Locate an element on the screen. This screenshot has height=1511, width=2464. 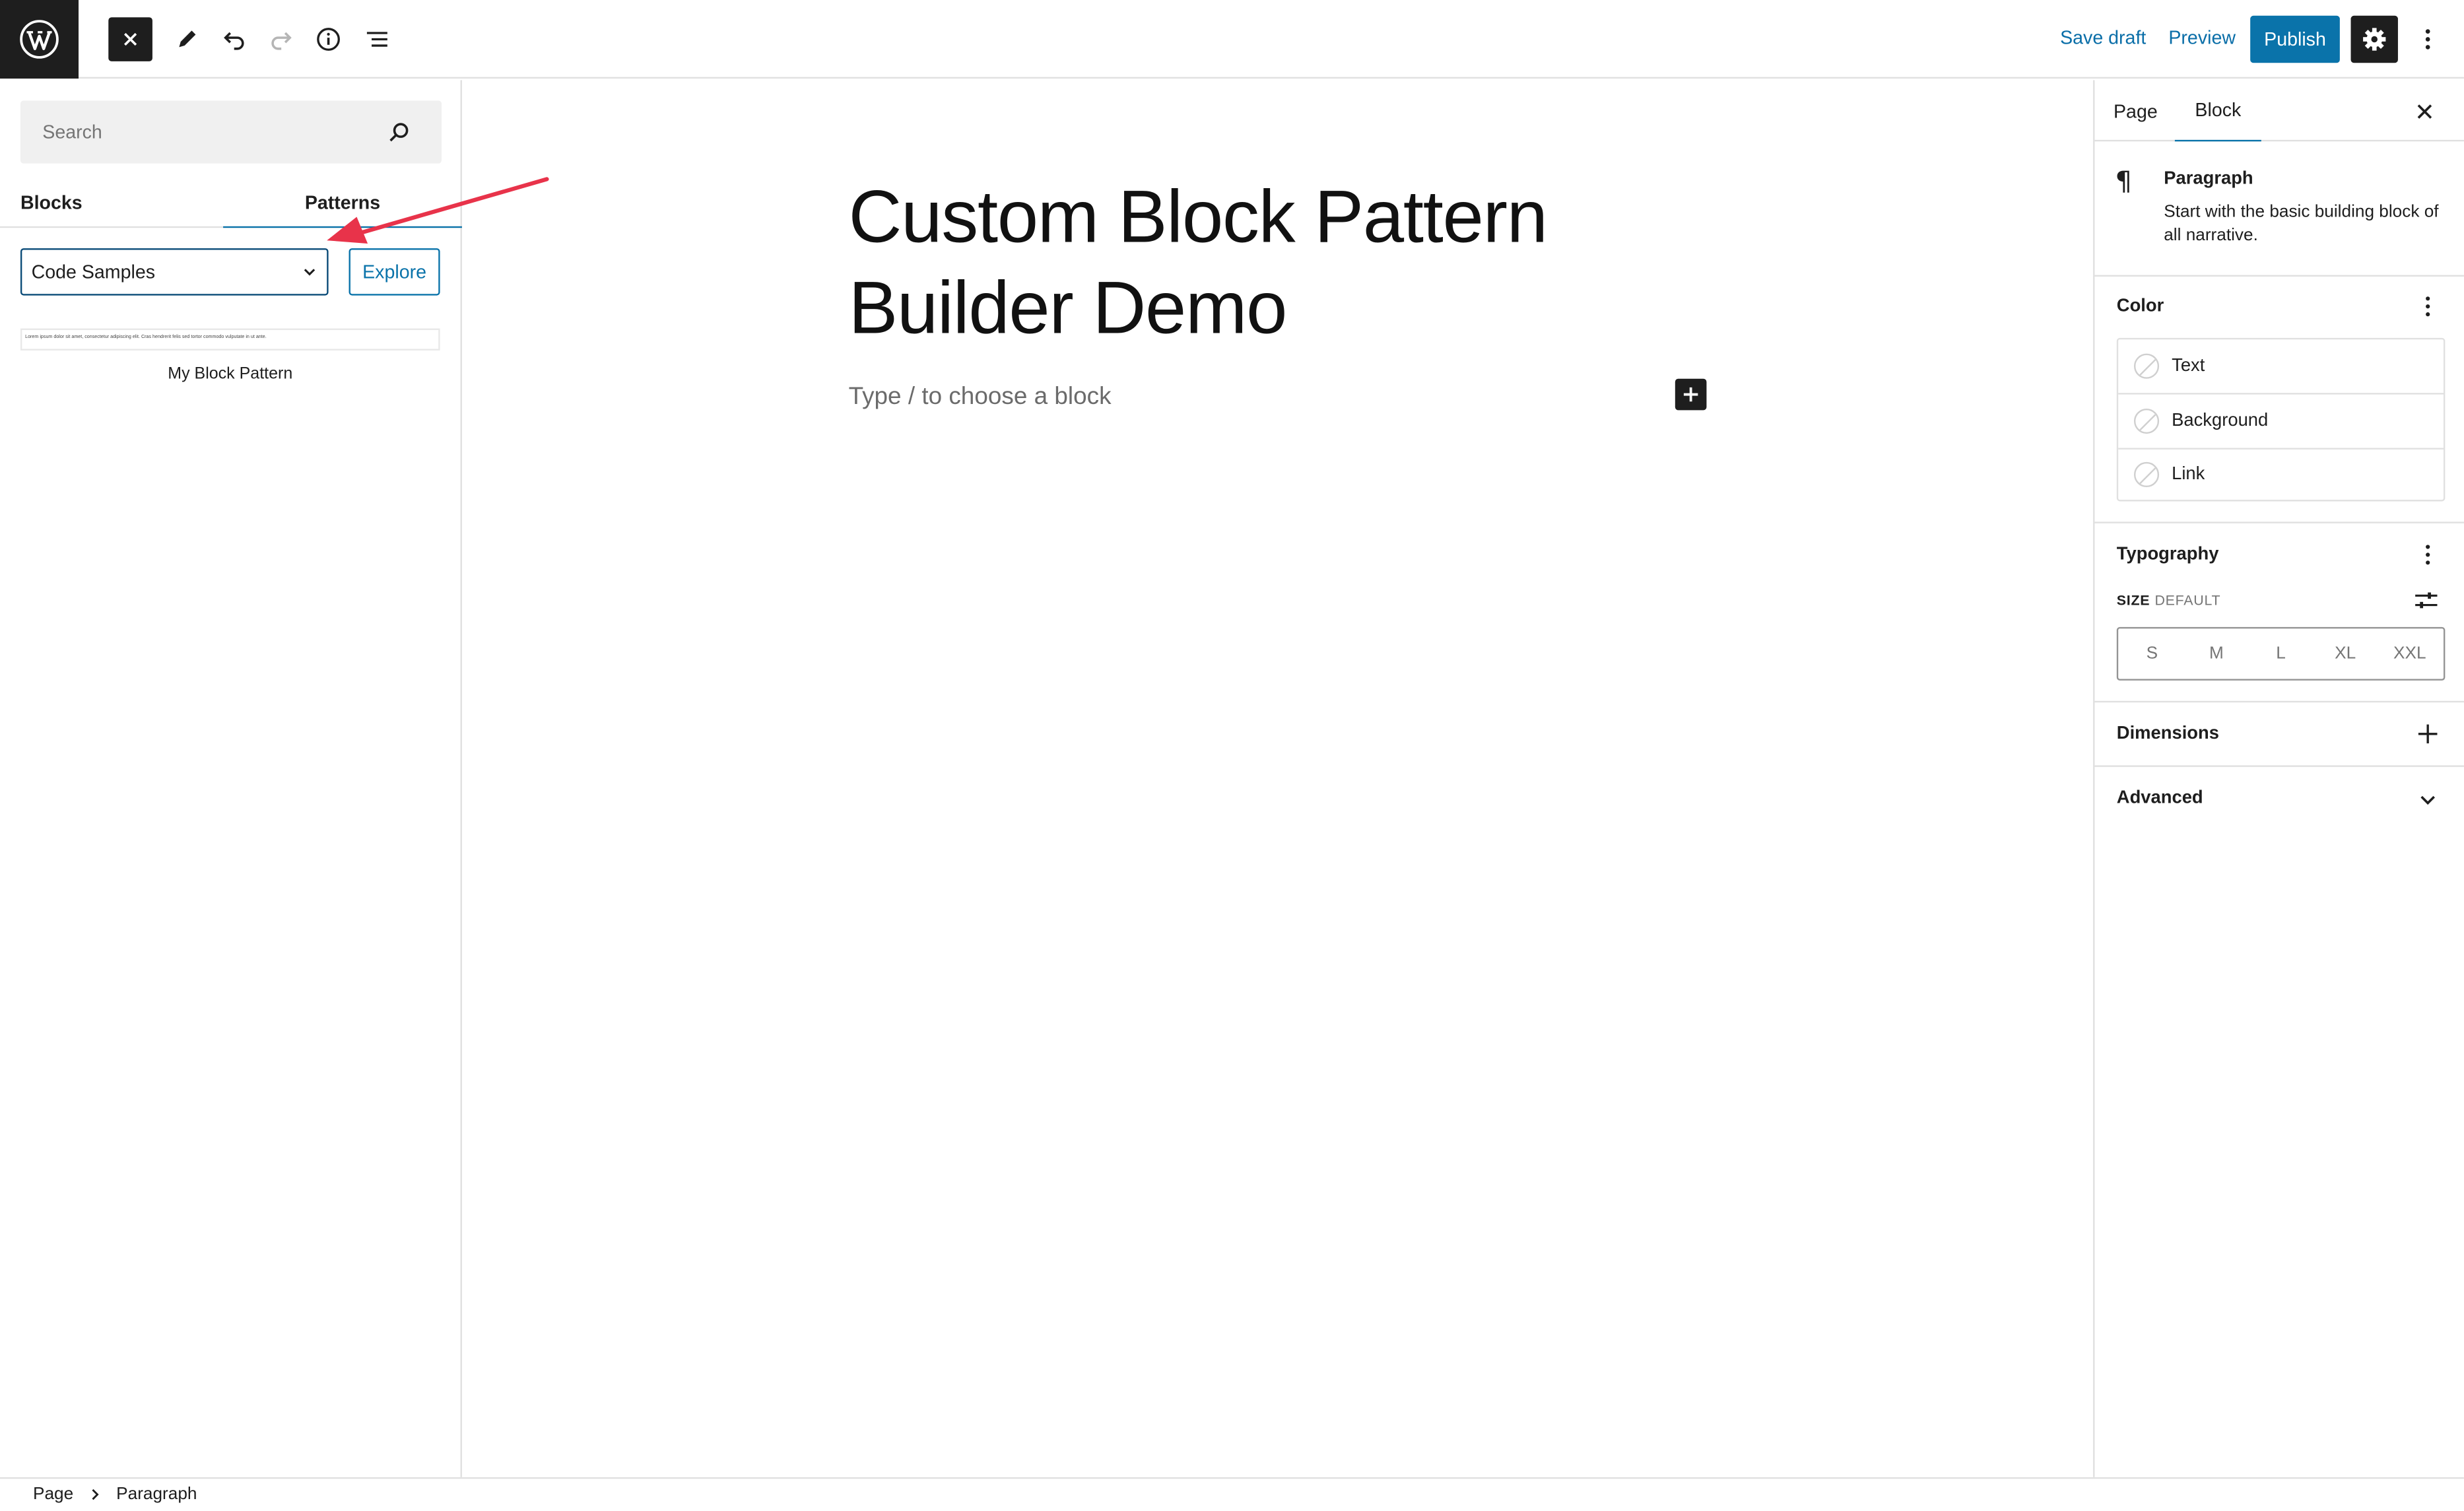
tools-button is located at coordinates (187, 39).